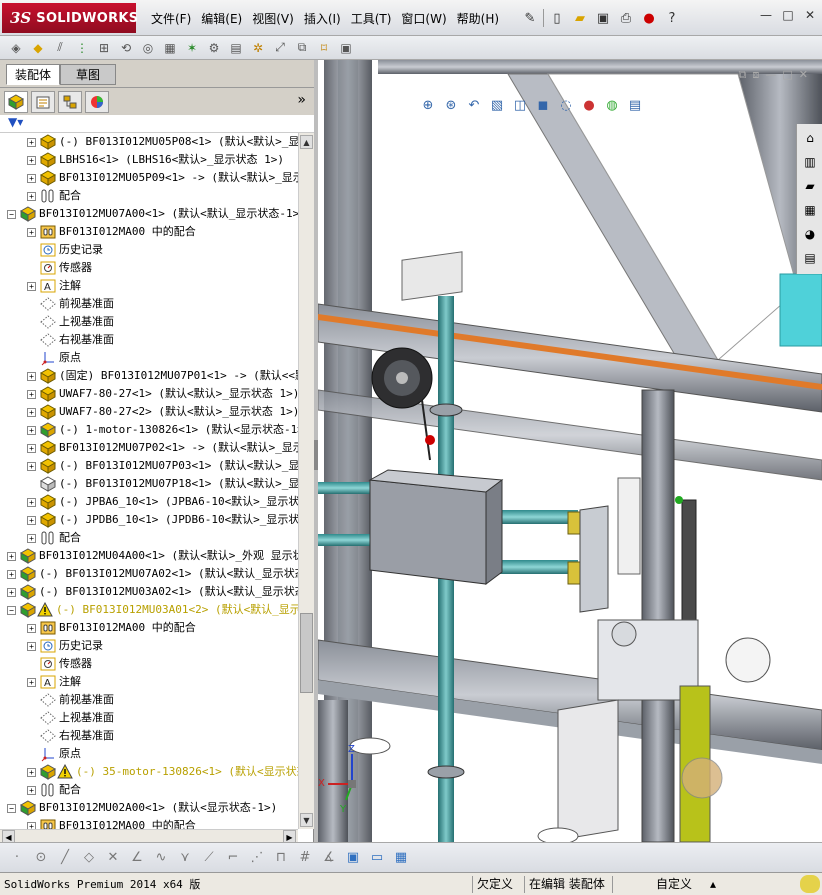 The width and height of the screenshot is (822, 895). Describe the element at coordinates (301, 100) in the screenshot. I see `more-tabs-chevron-icon: »` at that location.